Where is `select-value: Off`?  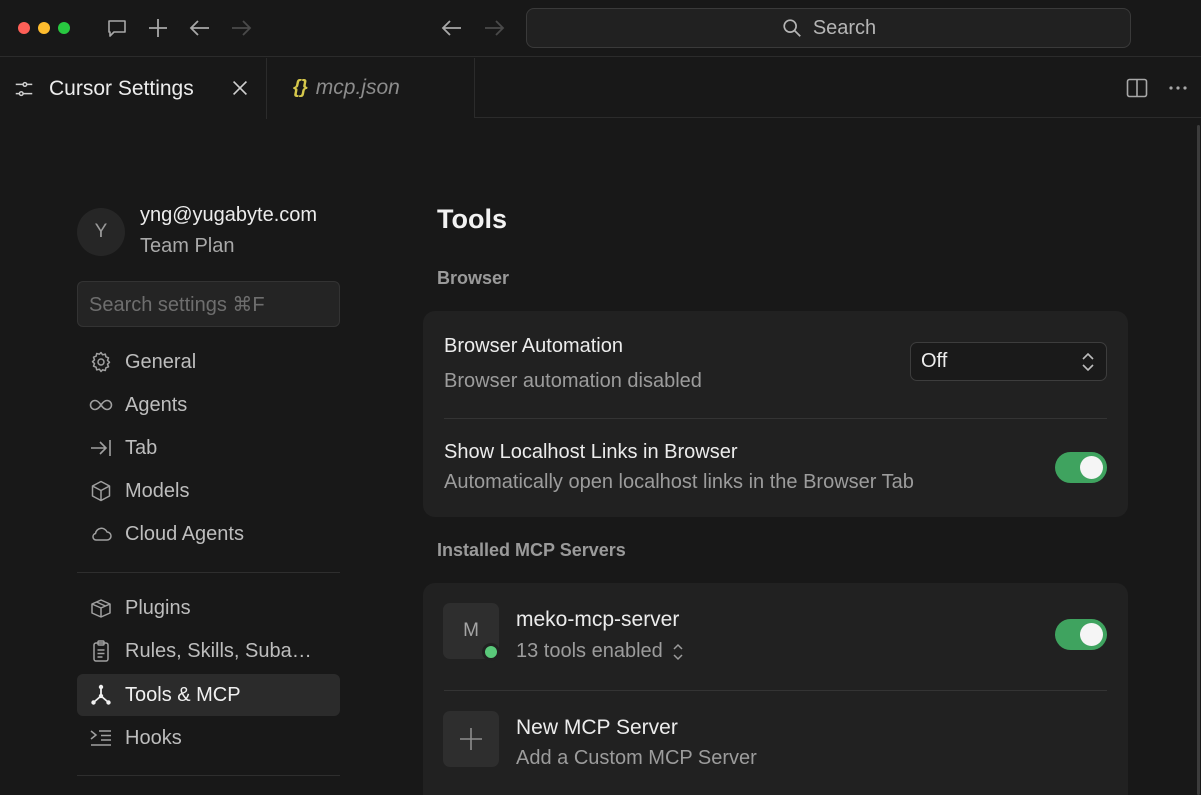
select-value: Off is located at coordinates (934, 361).